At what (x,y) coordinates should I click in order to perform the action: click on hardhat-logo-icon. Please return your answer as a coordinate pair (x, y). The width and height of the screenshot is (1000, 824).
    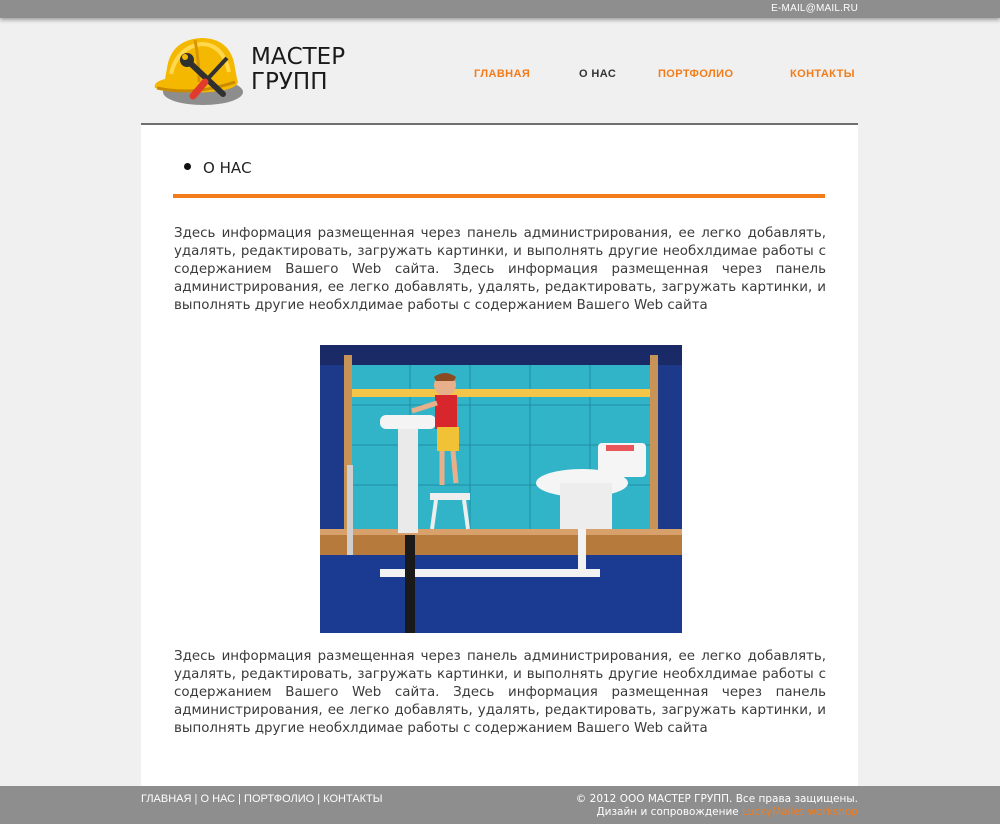
    Looking at the image, I should click on (197, 68).